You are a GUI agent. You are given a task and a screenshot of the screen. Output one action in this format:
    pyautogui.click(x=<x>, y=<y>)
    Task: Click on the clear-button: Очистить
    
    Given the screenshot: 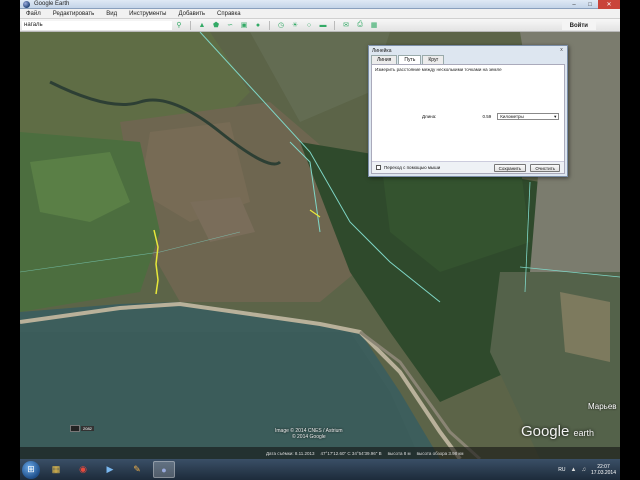 What is the action you would take?
    pyautogui.click(x=545, y=168)
    